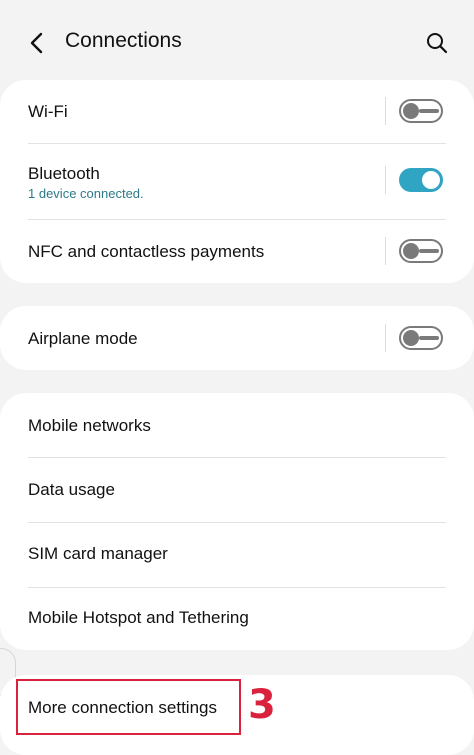  What do you see at coordinates (421, 180) in the screenshot?
I see `bluetooth-toggle` at bounding box center [421, 180].